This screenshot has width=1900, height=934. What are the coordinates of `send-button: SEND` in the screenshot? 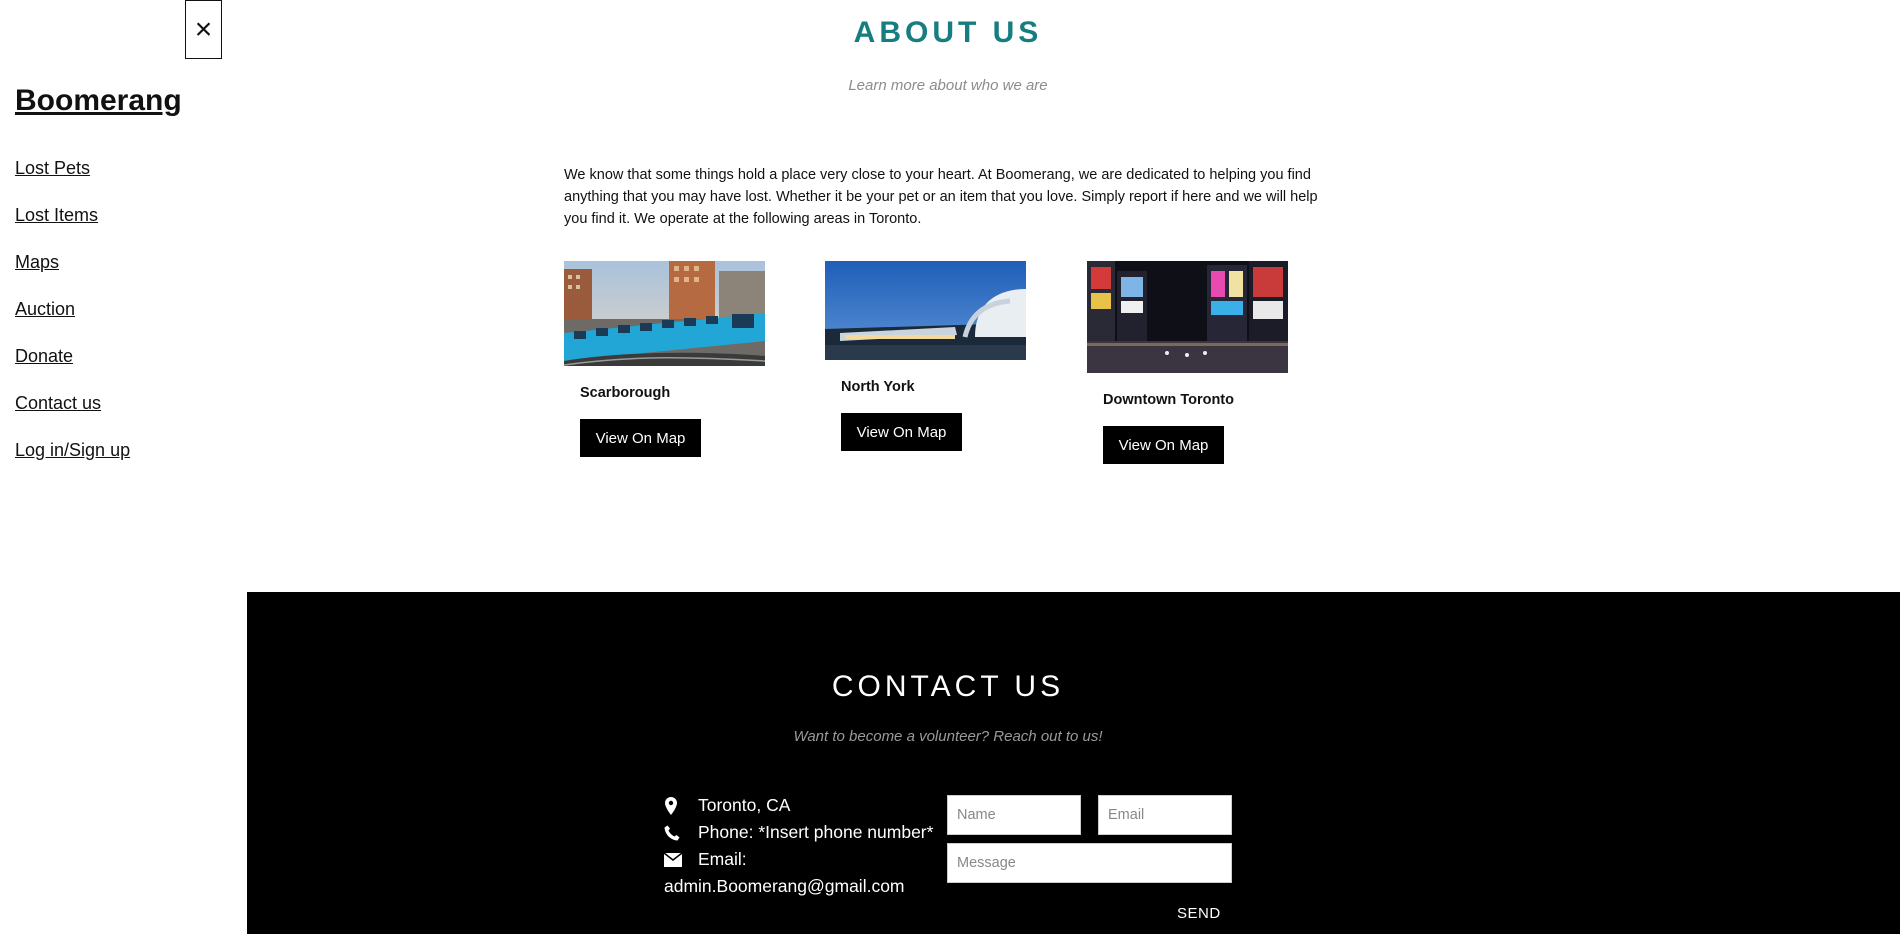 It's located at (1199, 913).